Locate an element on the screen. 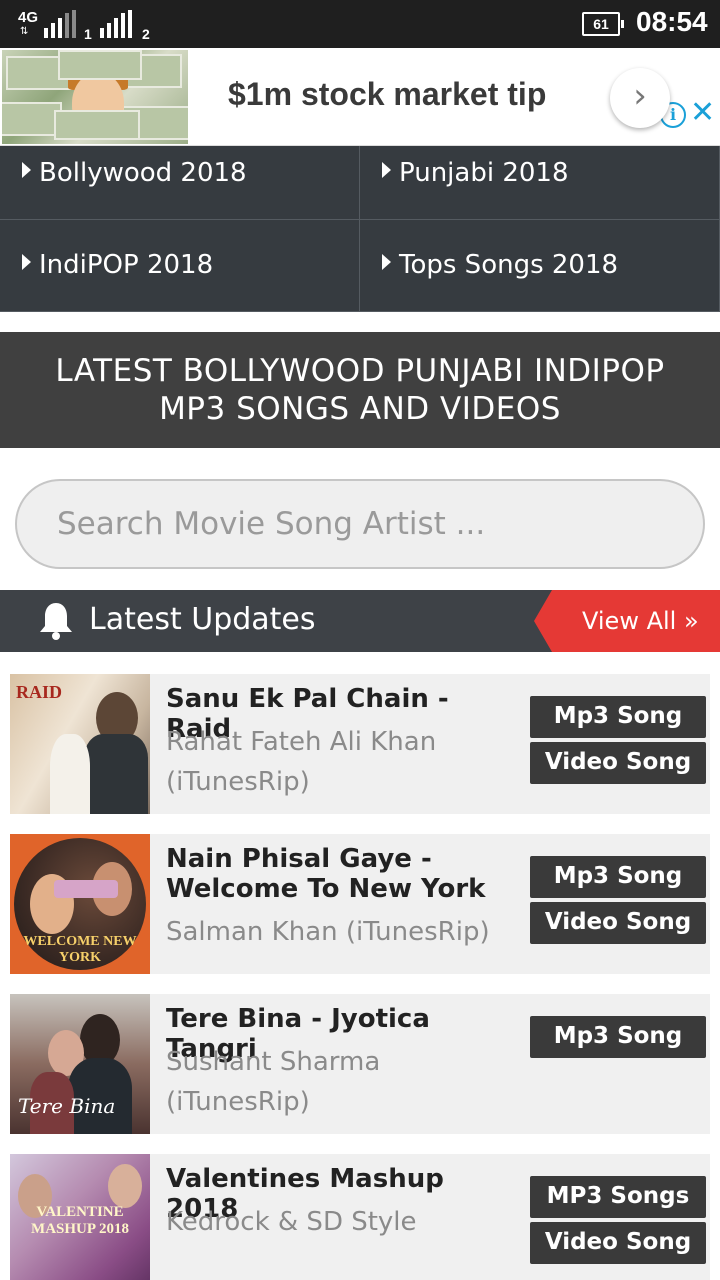 The width and height of the screenshot is (720, 1280). clock: 08:54 is located at coordinates (672, 21).